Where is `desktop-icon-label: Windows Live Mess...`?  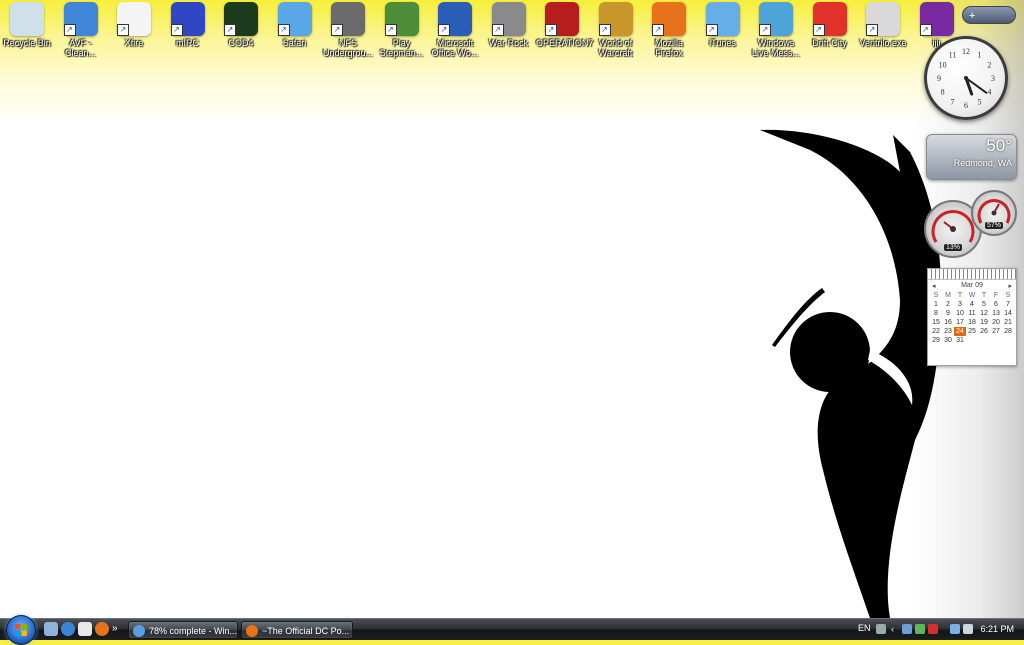 desktop-icon-label: Windows Live Mess... is located at coordinates (775, 48).